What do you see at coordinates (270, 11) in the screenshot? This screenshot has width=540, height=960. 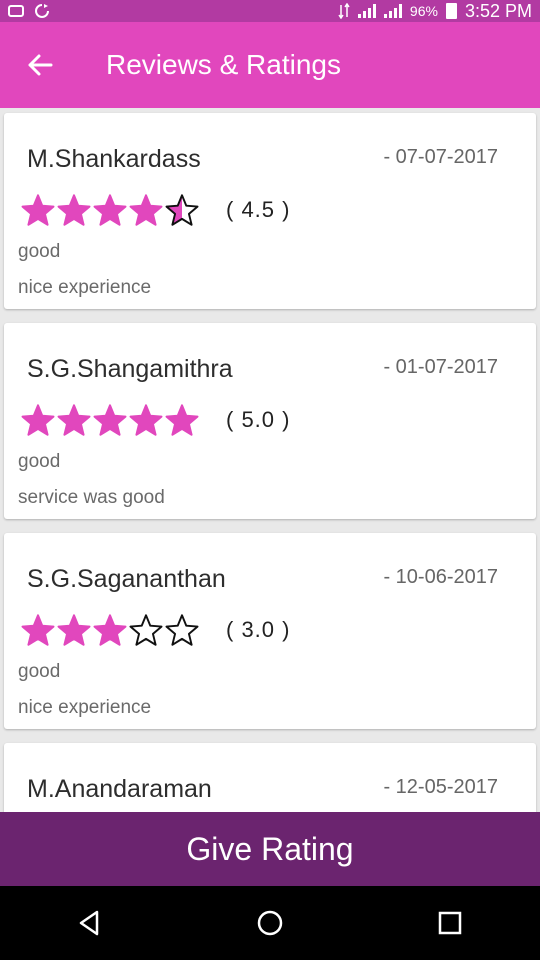 I see `status-bar: 96% 3:52 PM` at bounding box center [270, 11].